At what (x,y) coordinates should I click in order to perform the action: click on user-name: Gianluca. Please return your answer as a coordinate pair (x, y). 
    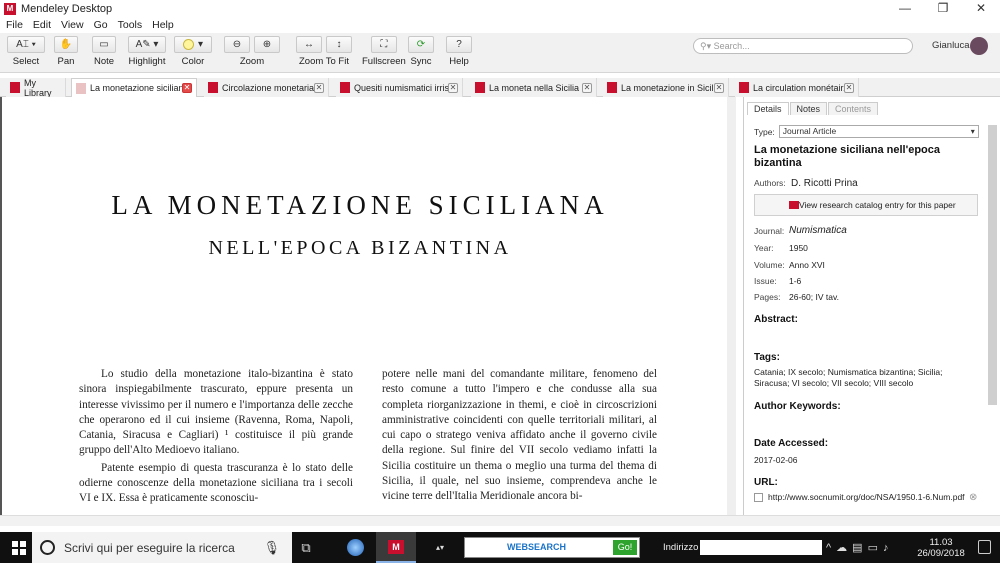
    Looking at the image, I should click on (951, 45).